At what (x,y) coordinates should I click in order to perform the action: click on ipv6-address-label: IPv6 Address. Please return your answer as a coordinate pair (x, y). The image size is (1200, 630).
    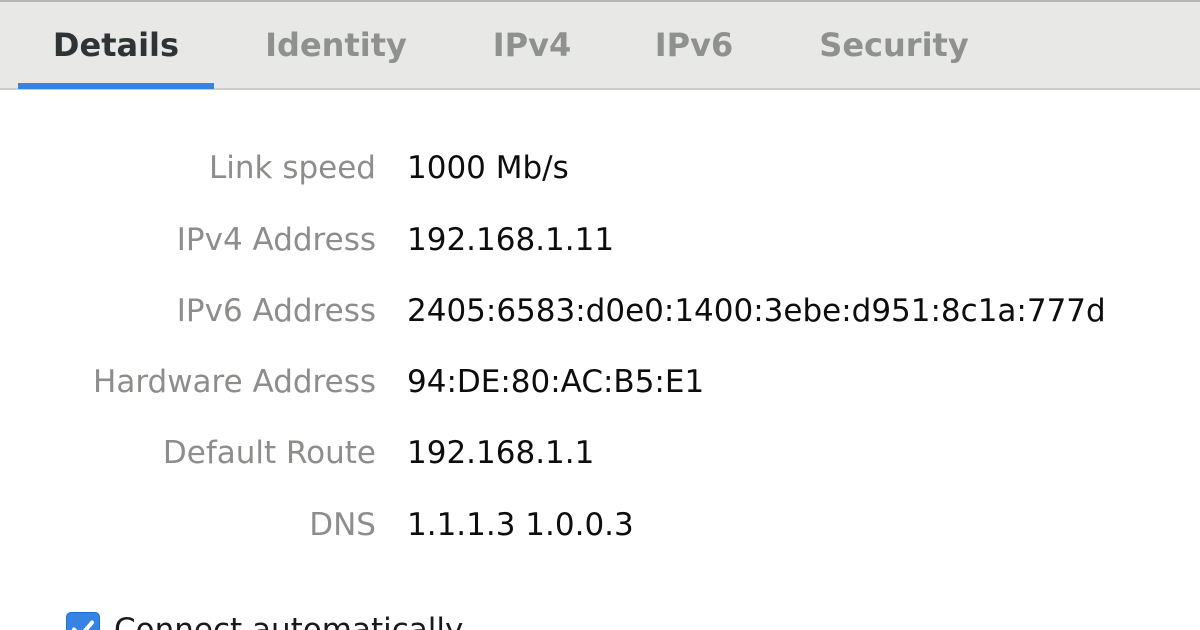
    Looking at the image, I should click on (276, 311).